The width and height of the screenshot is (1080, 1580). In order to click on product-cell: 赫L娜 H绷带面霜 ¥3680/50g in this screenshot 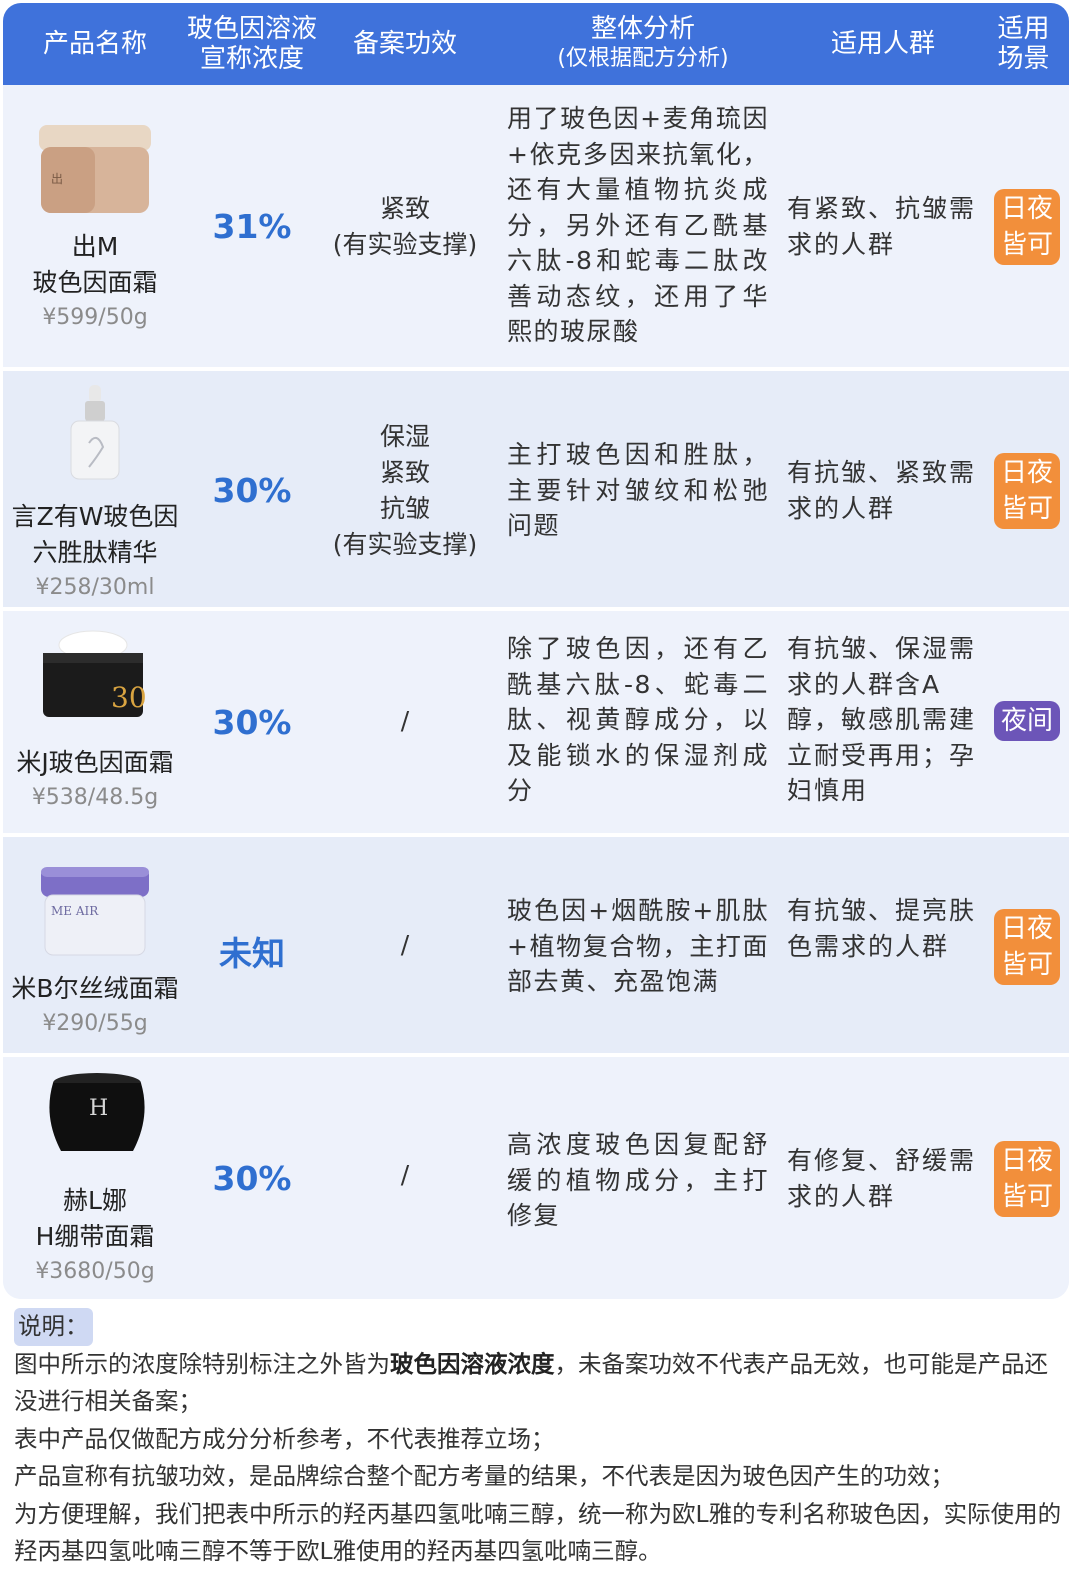, I will do `click(95, 1236)`.